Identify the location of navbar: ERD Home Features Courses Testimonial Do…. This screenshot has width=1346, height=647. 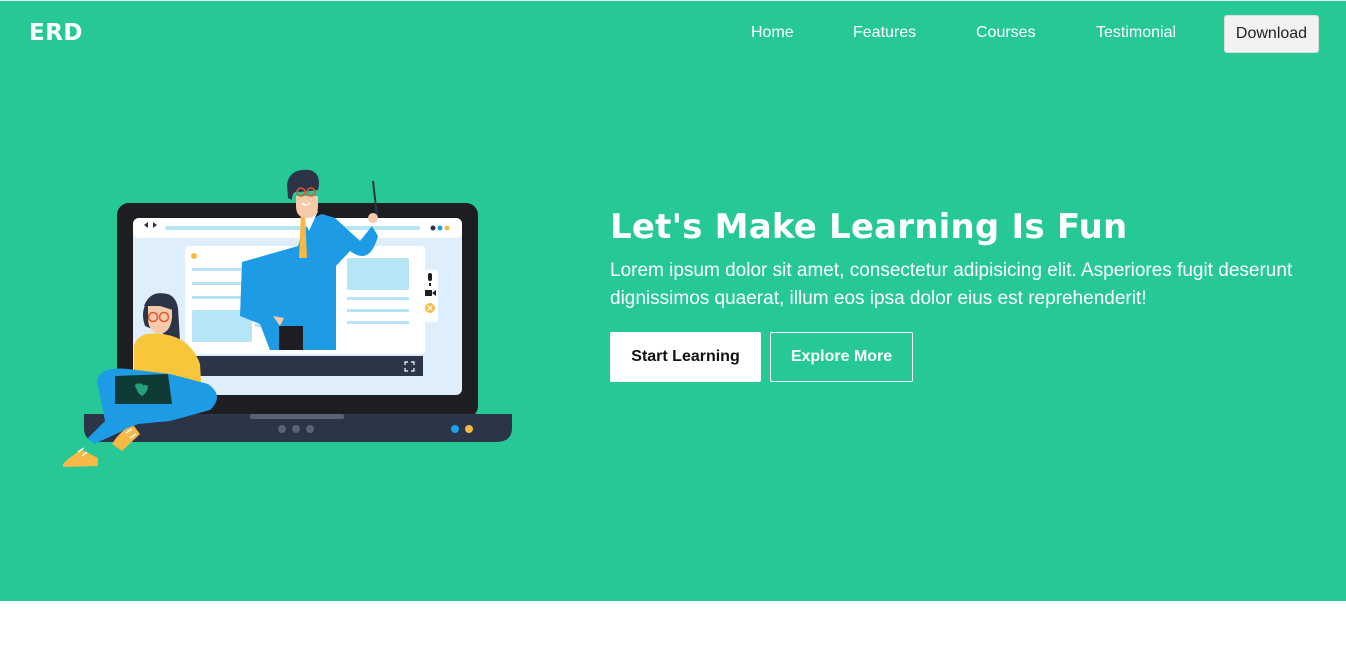
(673, 34).